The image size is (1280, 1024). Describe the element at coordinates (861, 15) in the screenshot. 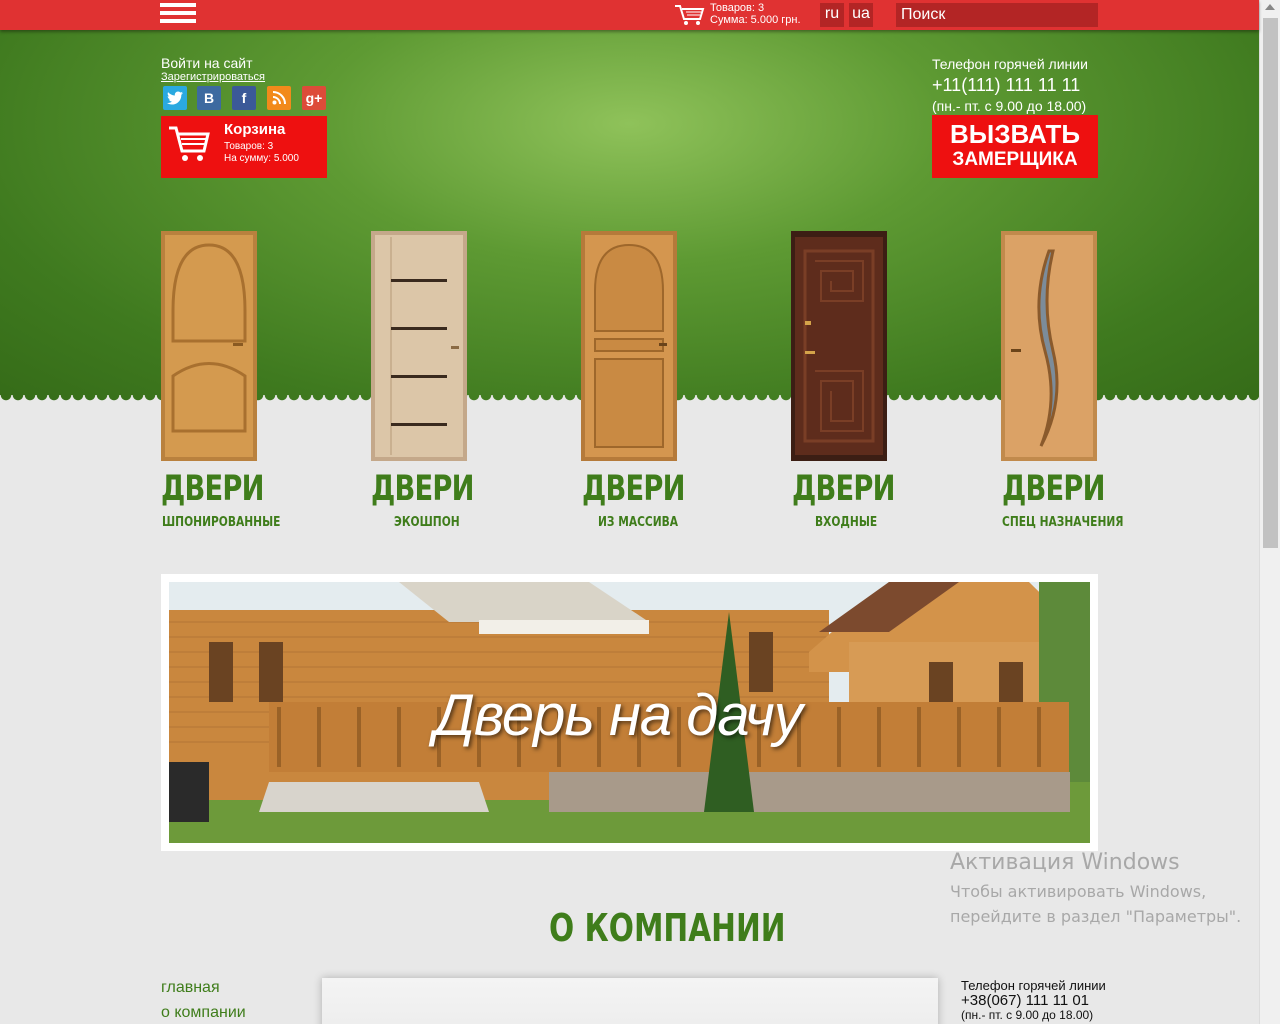

I see `lang-ua-button: ua` at that location.